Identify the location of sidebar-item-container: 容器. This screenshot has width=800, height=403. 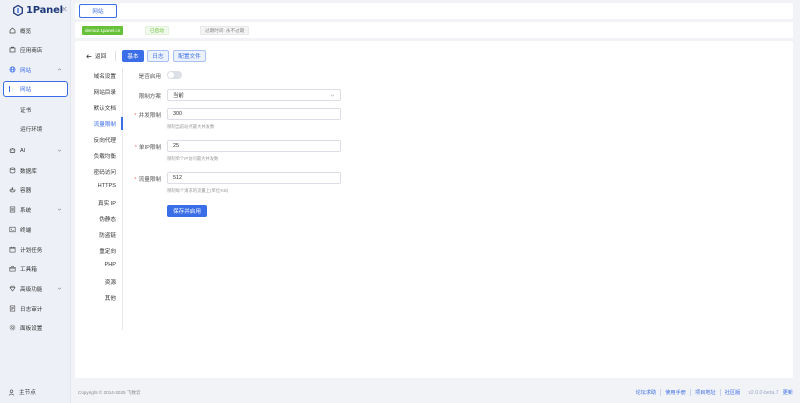
(35, 189).